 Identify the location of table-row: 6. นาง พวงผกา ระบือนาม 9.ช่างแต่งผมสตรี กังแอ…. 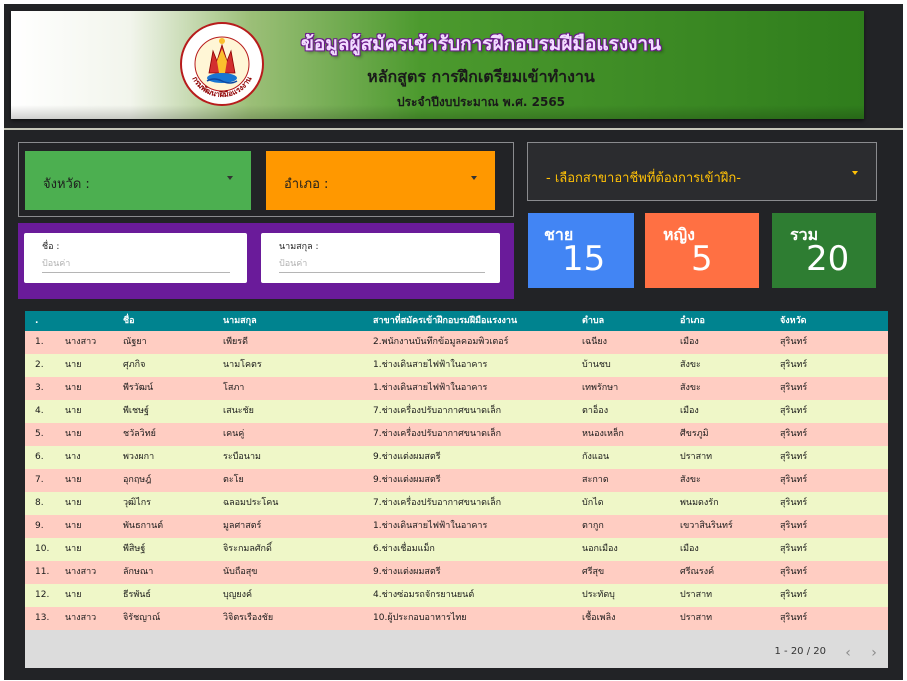
(456, 457).